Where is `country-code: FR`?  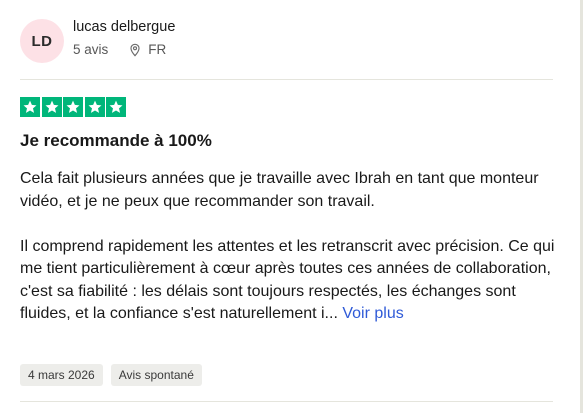
country-code: FR is located at coordinates (157, 49).